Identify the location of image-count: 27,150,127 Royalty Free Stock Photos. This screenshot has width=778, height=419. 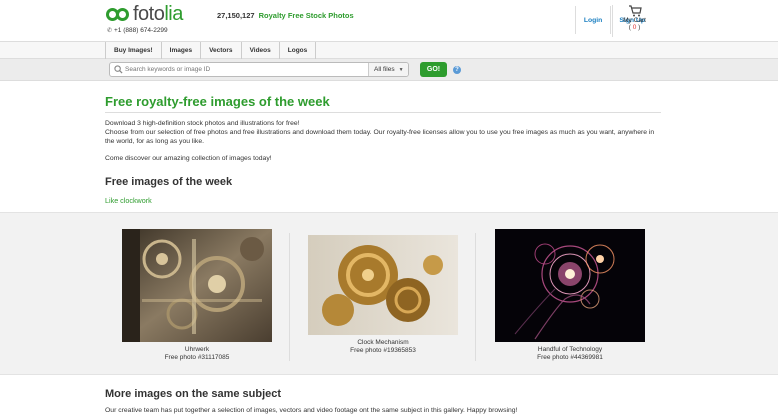
(285, 15).